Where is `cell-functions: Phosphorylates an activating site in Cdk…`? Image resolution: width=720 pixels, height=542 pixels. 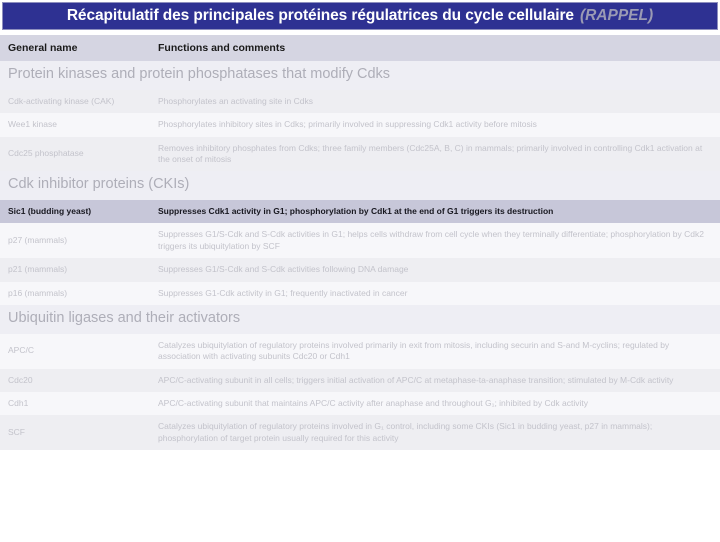
cell-functions: Phosphorylates an activating site in Cdk… is located at coordinates (434, 101).